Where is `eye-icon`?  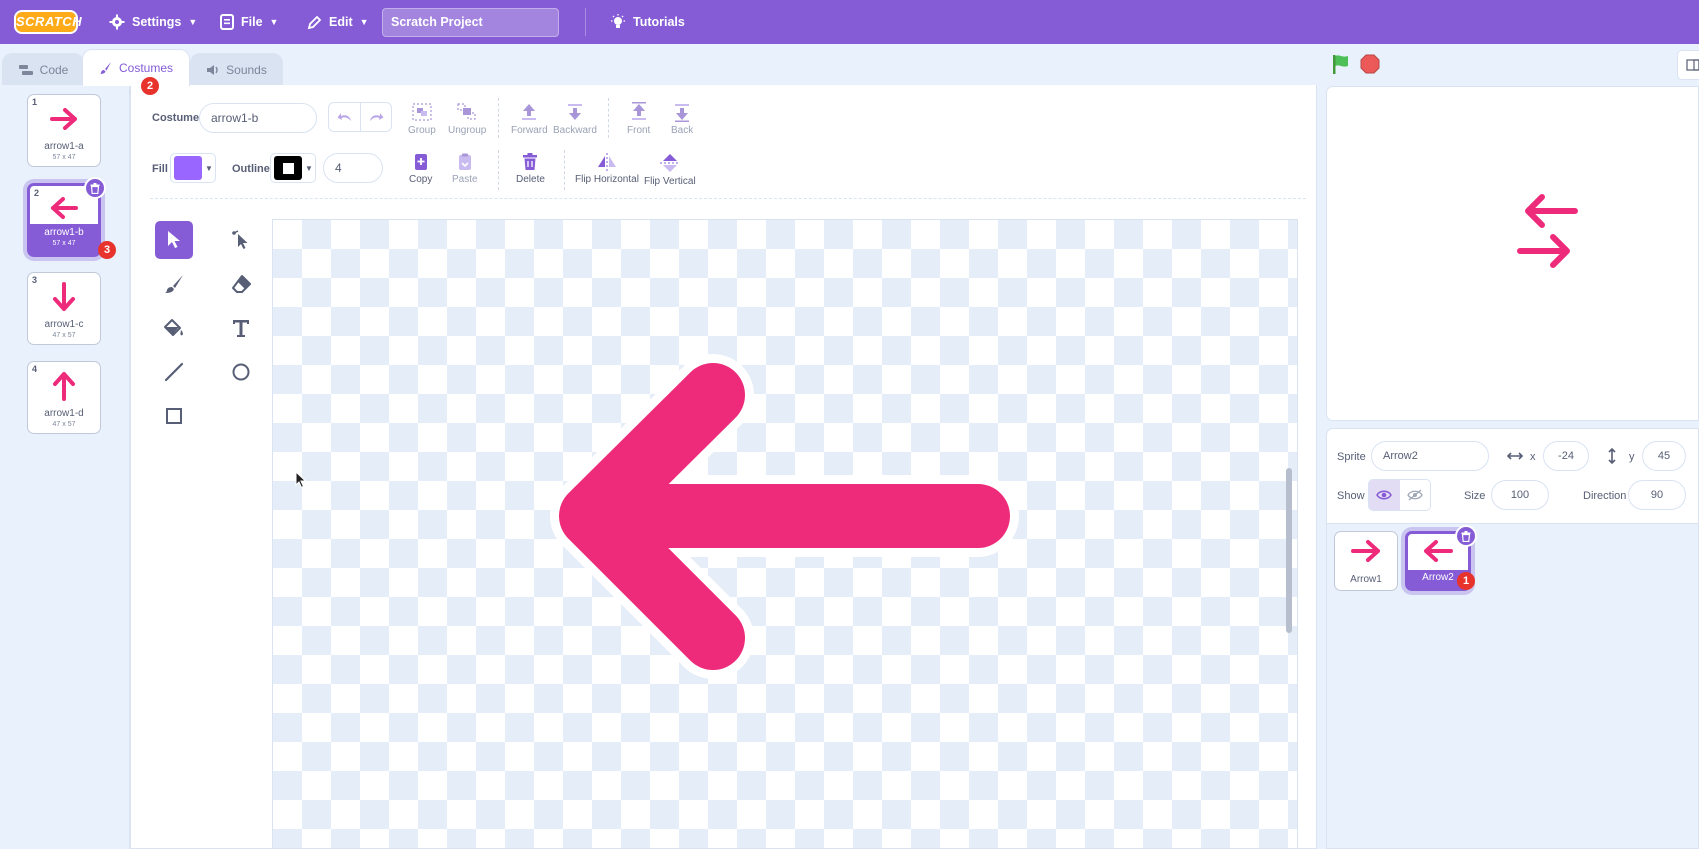 eye-icon is located at coordinates (1384, 495).